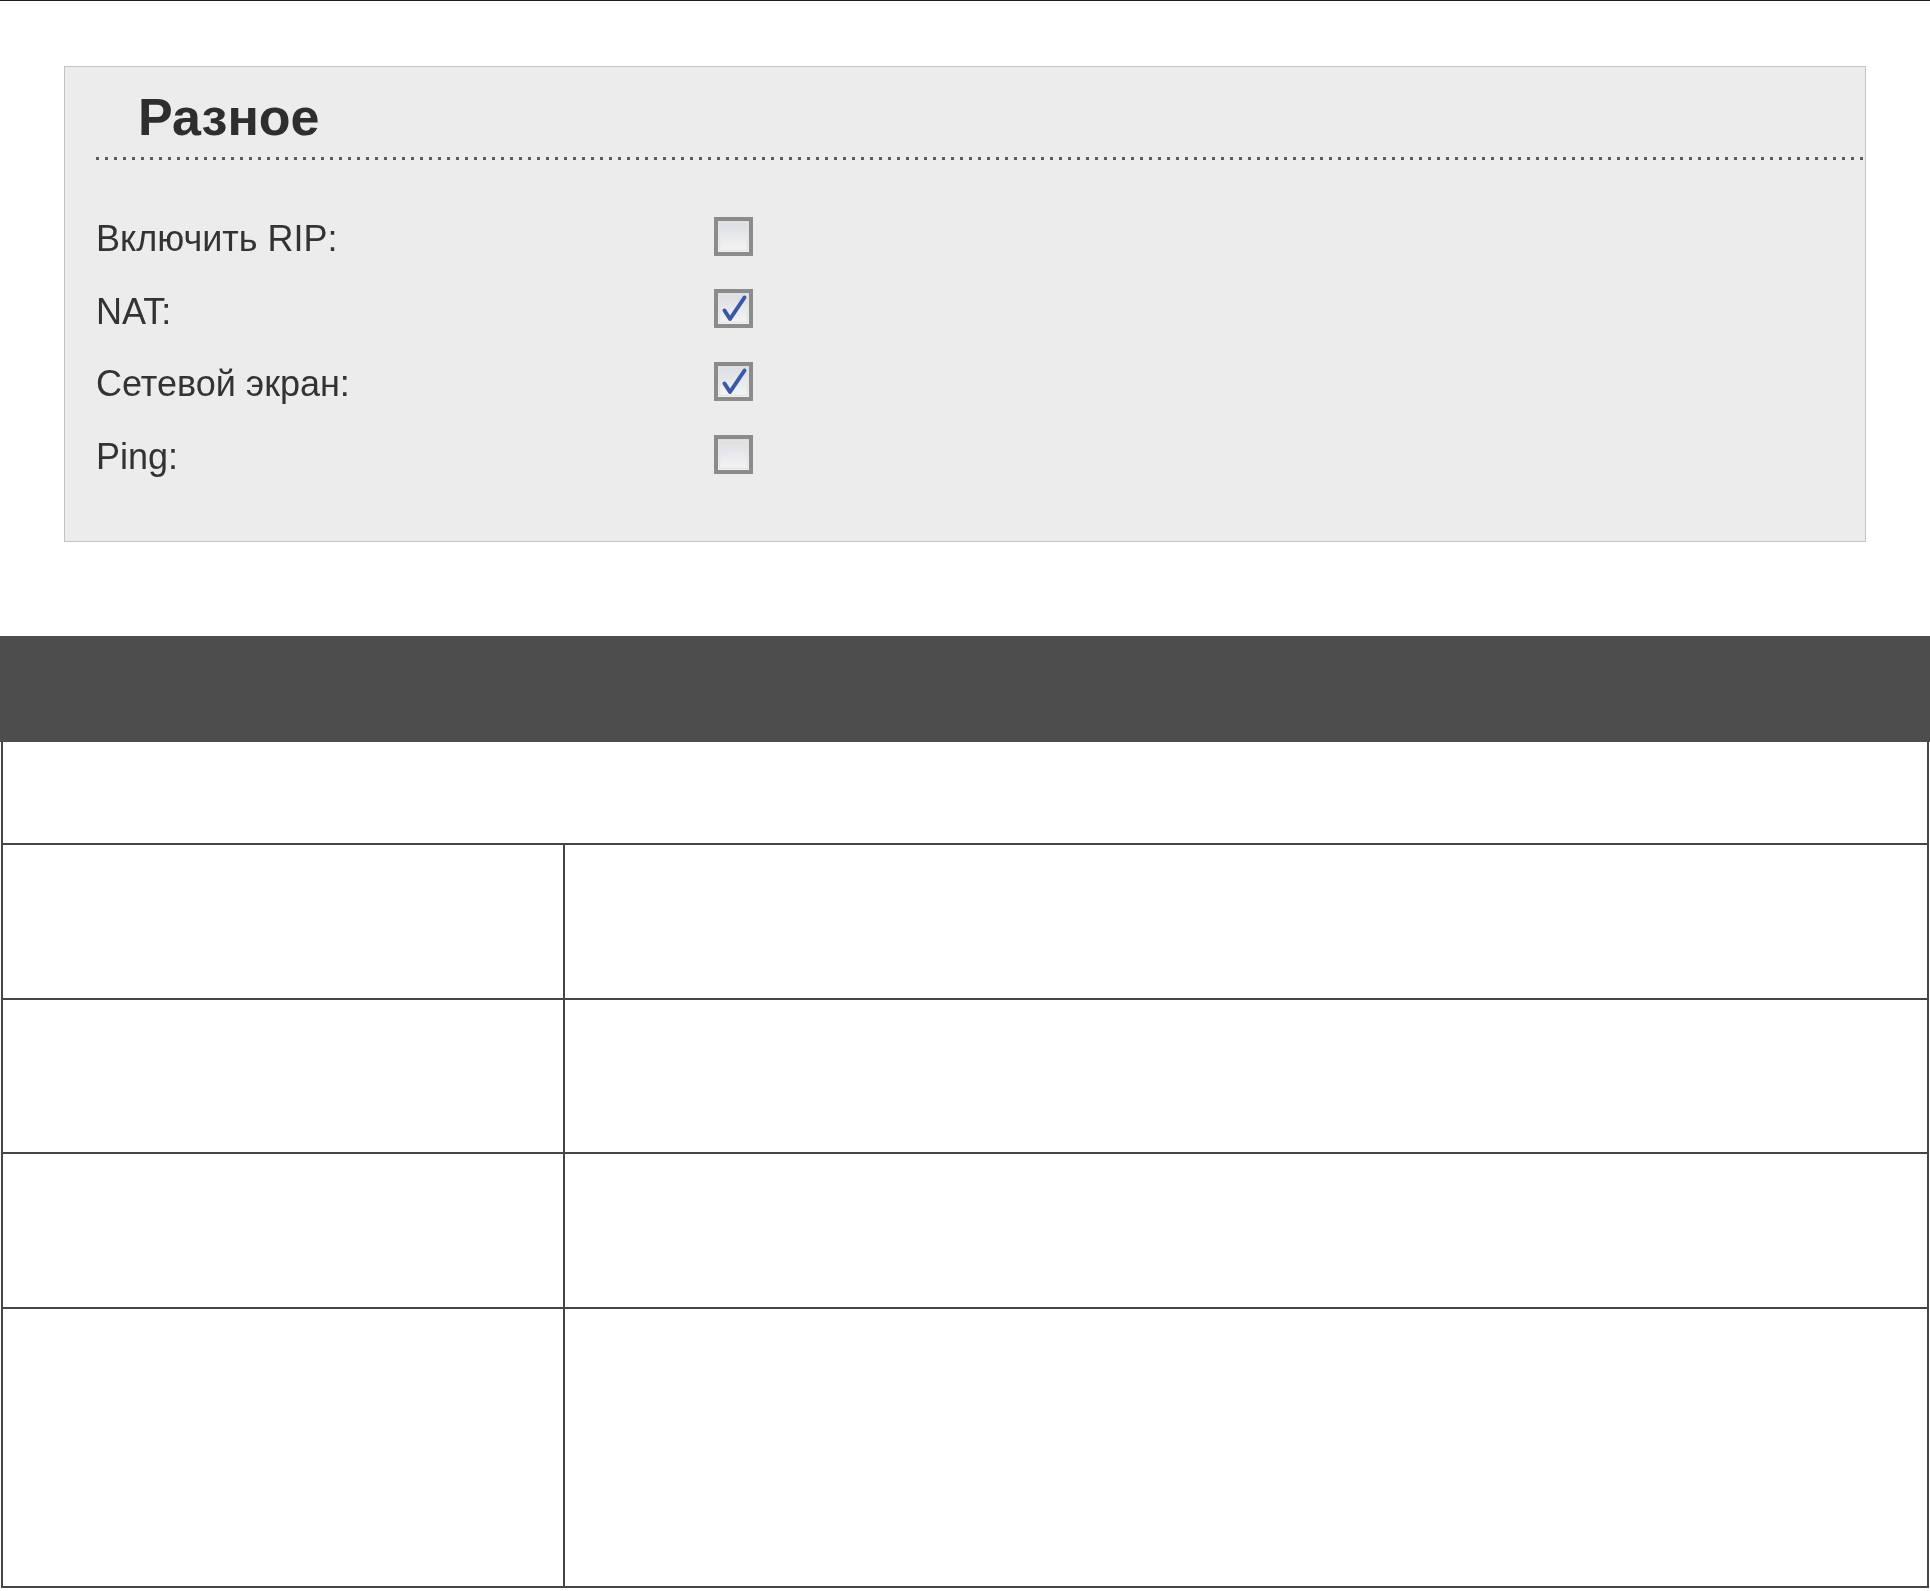 This screenshot has width=1930, height=1591. Describe the element at coordinates (134, 311) in the screenshot. I see `option-label: NAT:` at that location.